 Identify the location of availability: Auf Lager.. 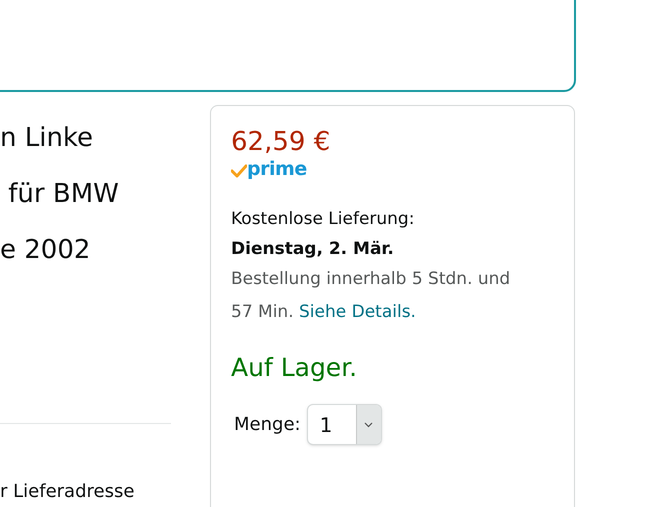
(294, 368).